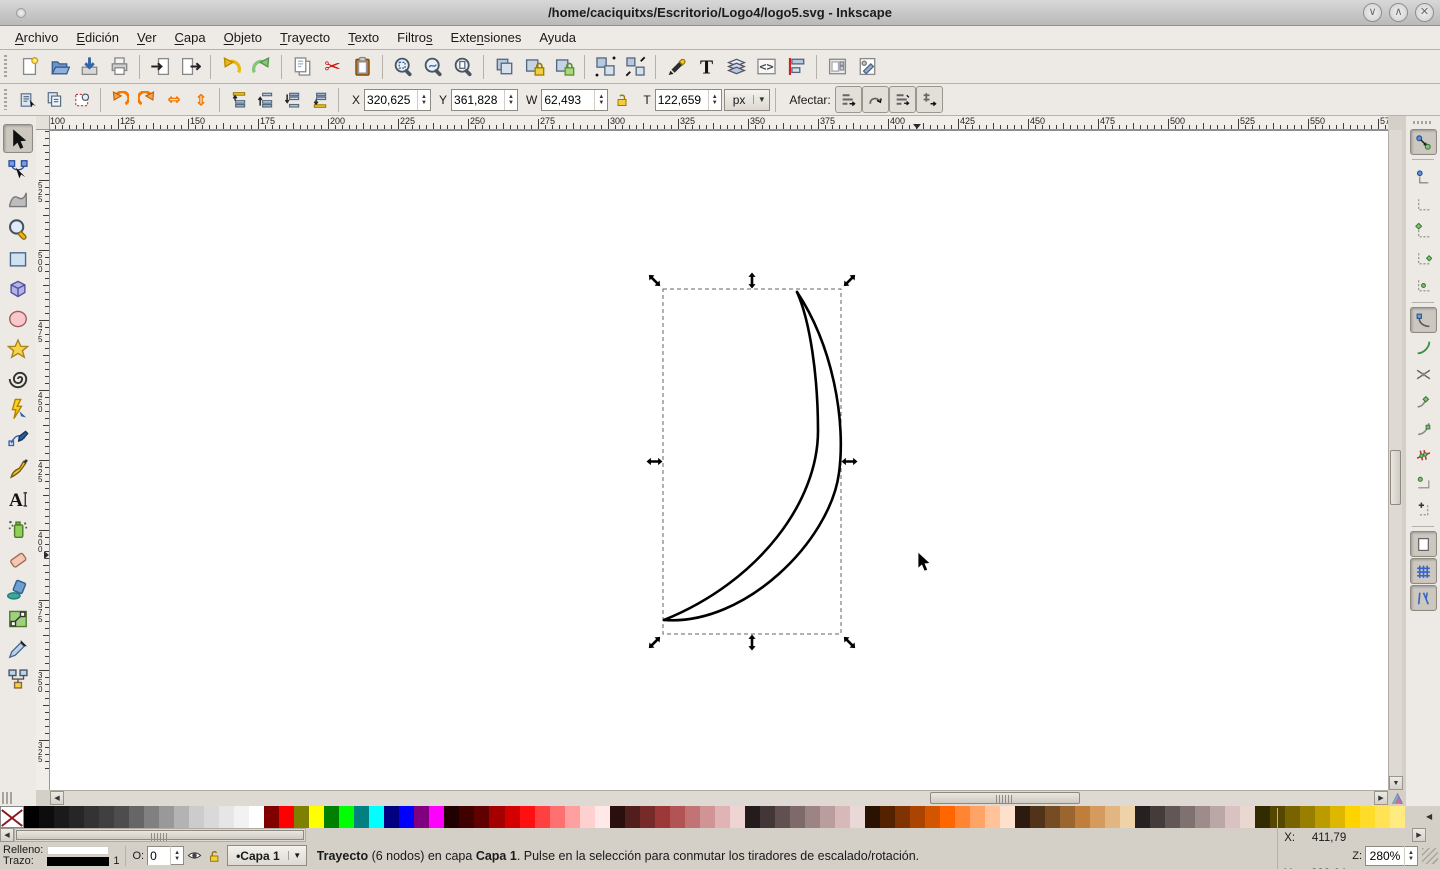  Describe the element at coordinates (305, 37) in the screenshot. I see `menu-trayecto: Trayecto` at that location.